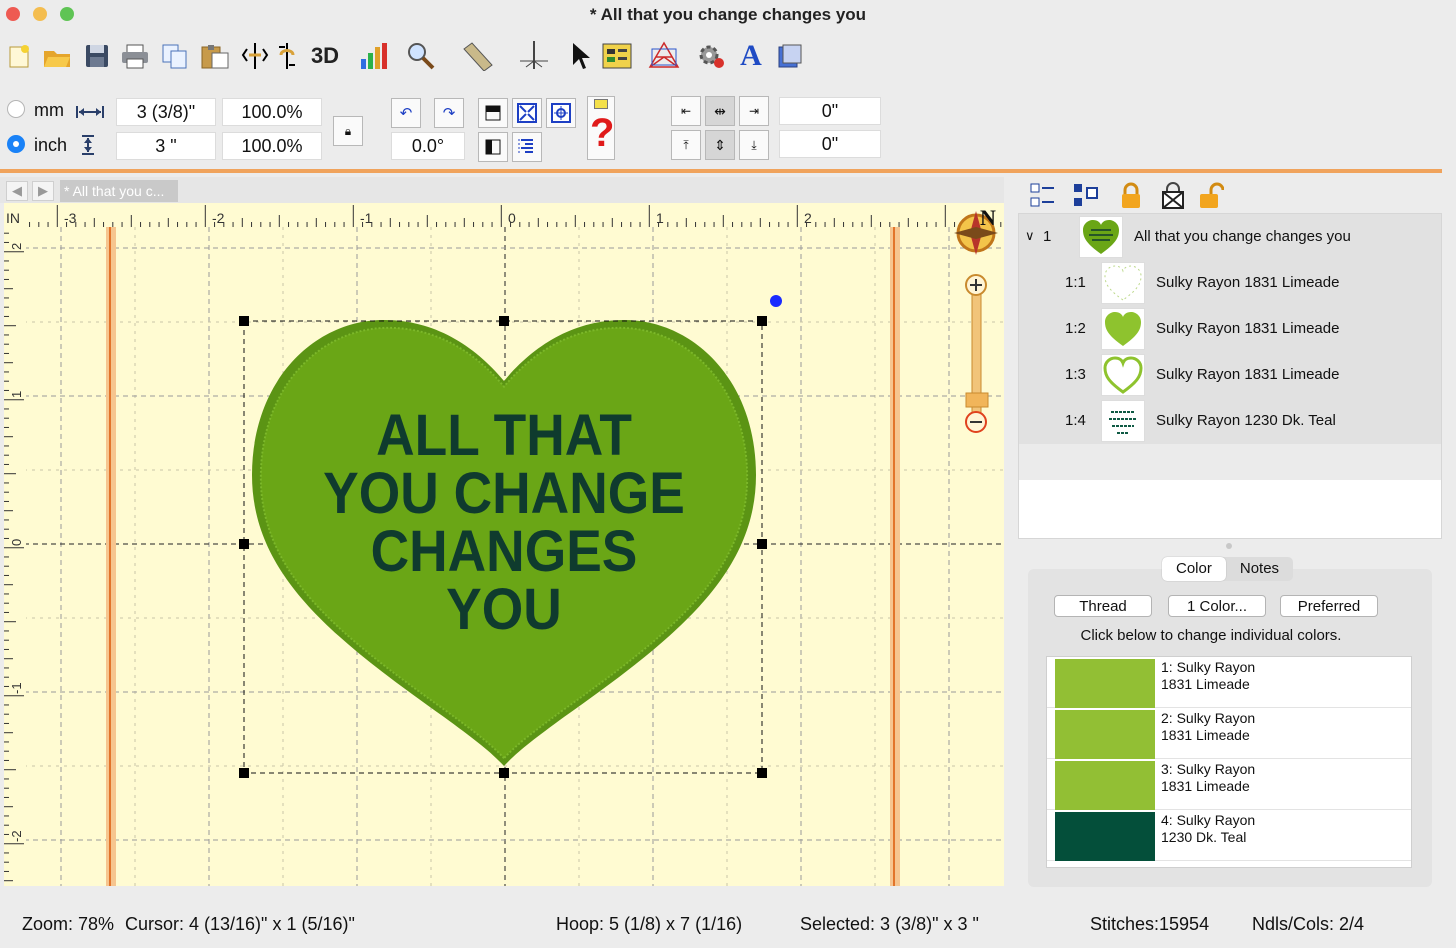  I want to click on 3d-view-icon: 3D, so click(325, 56).